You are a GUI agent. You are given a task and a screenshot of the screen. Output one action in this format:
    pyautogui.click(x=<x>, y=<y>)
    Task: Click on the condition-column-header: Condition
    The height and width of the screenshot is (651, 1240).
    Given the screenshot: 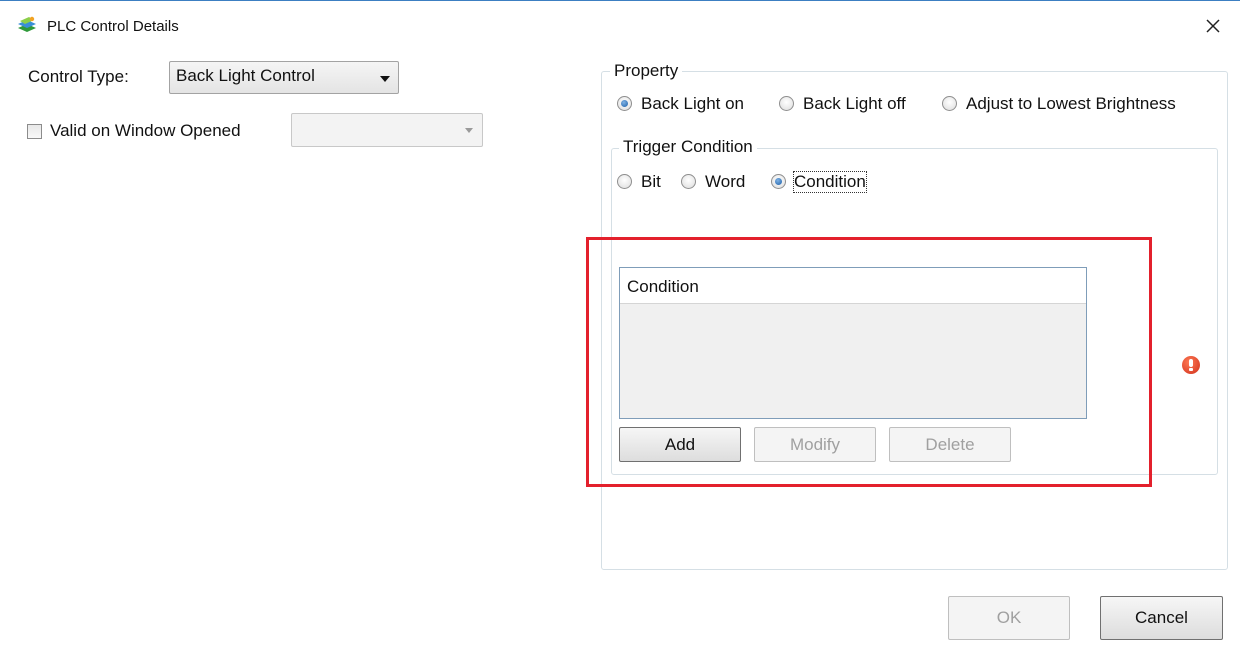 What is the action you would take?
    pyautogui.click(x=663, y=286)
    